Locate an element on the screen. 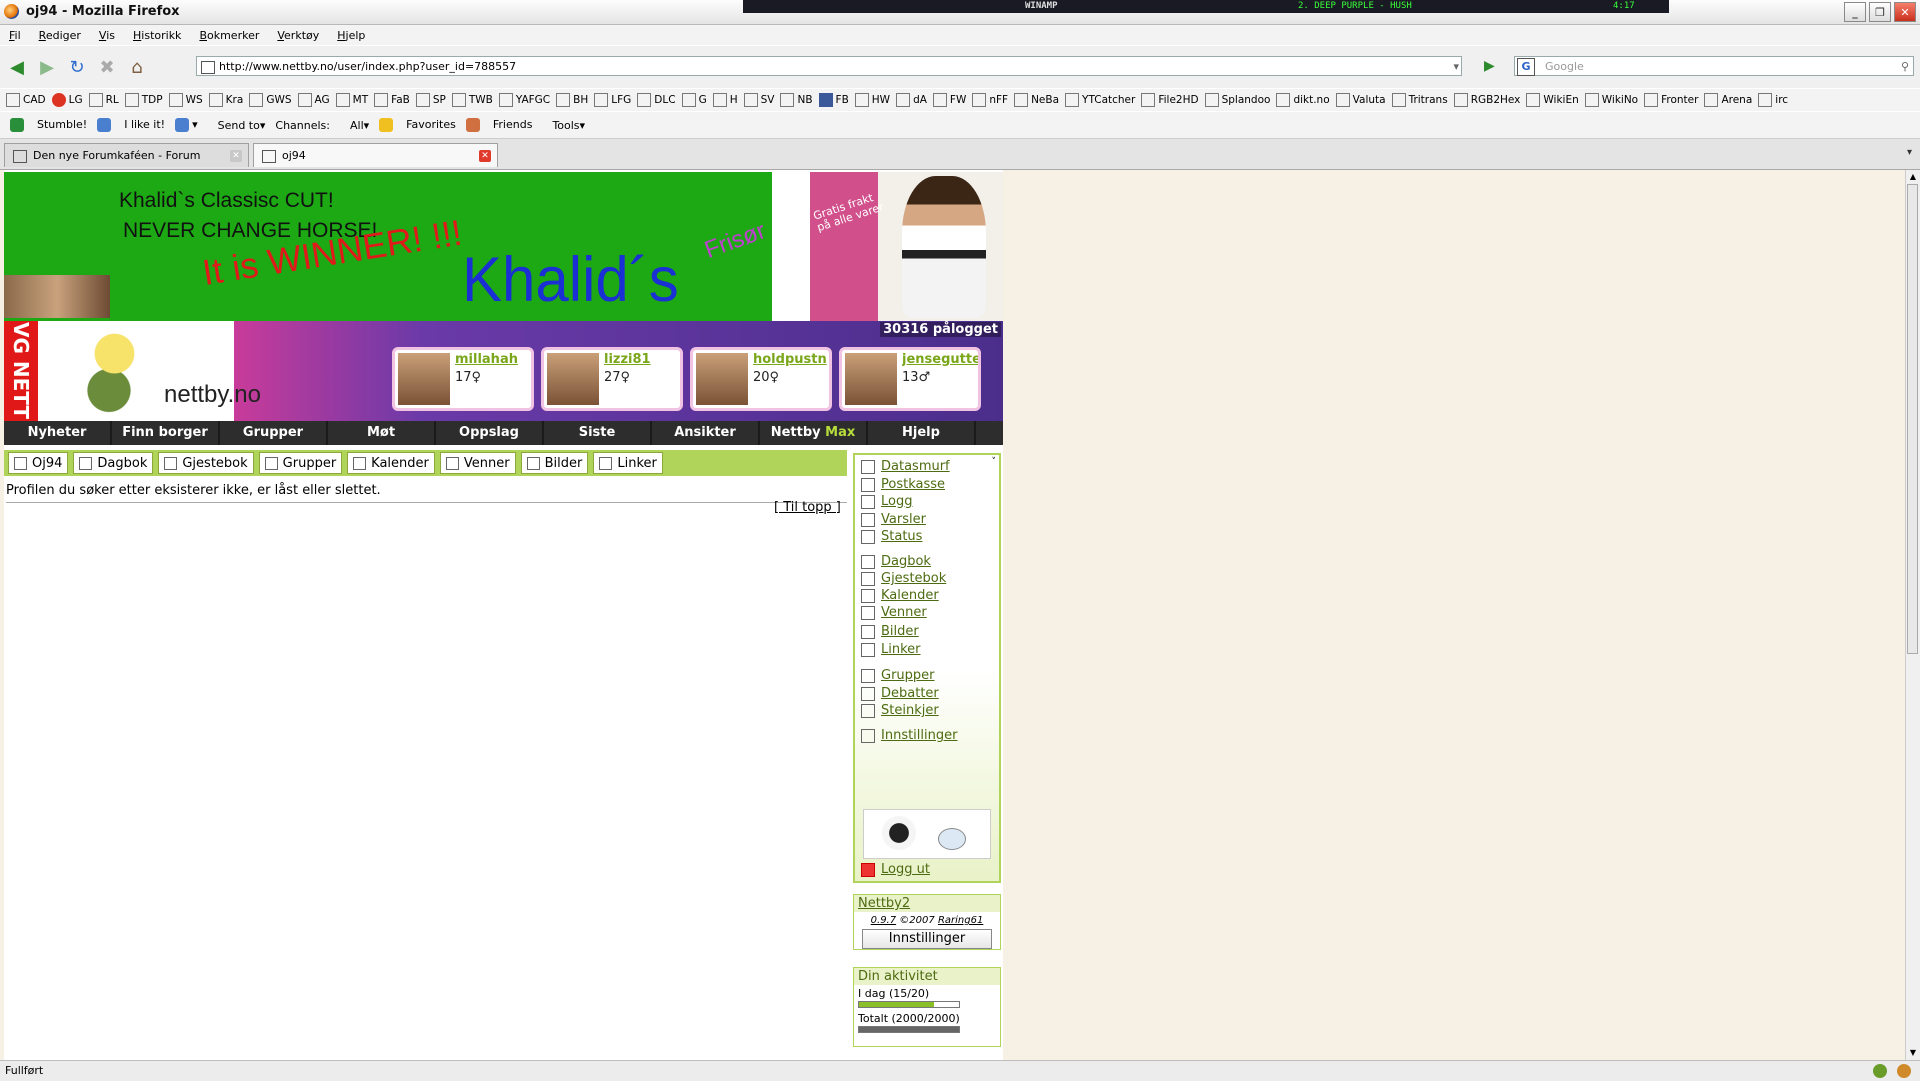 This screenshot has width=1920, height=1081. tab-venner: Venner is located at coordinates (477, 463).